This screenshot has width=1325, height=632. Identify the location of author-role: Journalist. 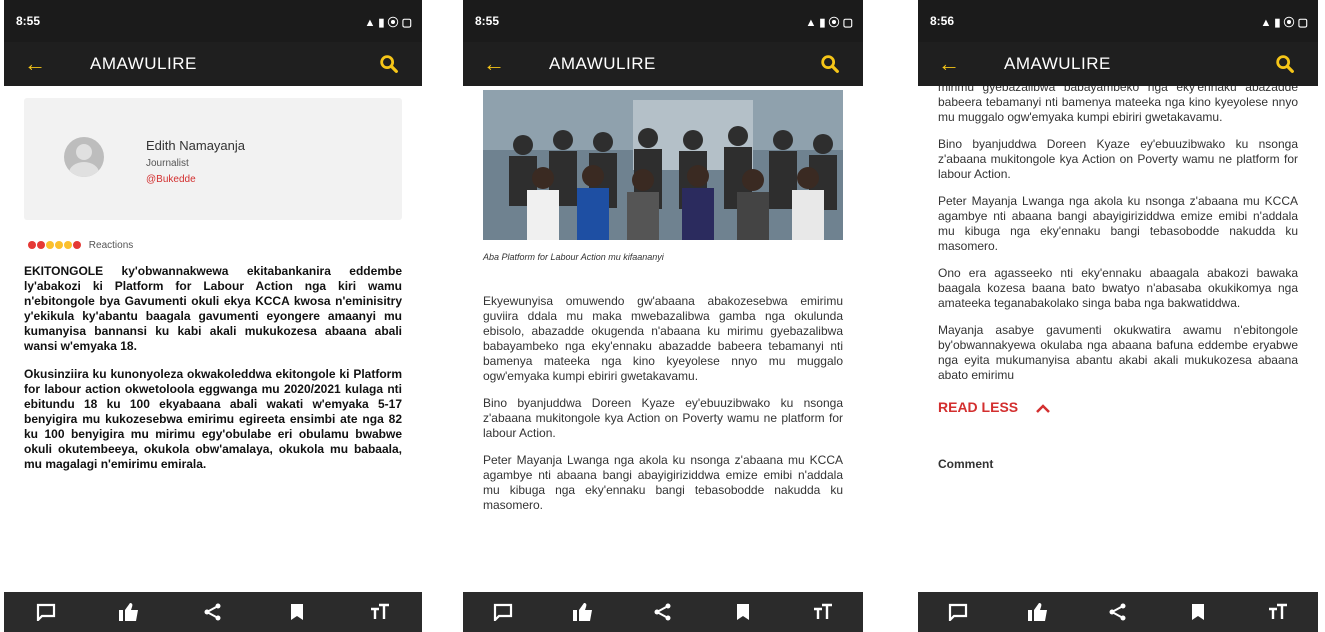
(167, 163).